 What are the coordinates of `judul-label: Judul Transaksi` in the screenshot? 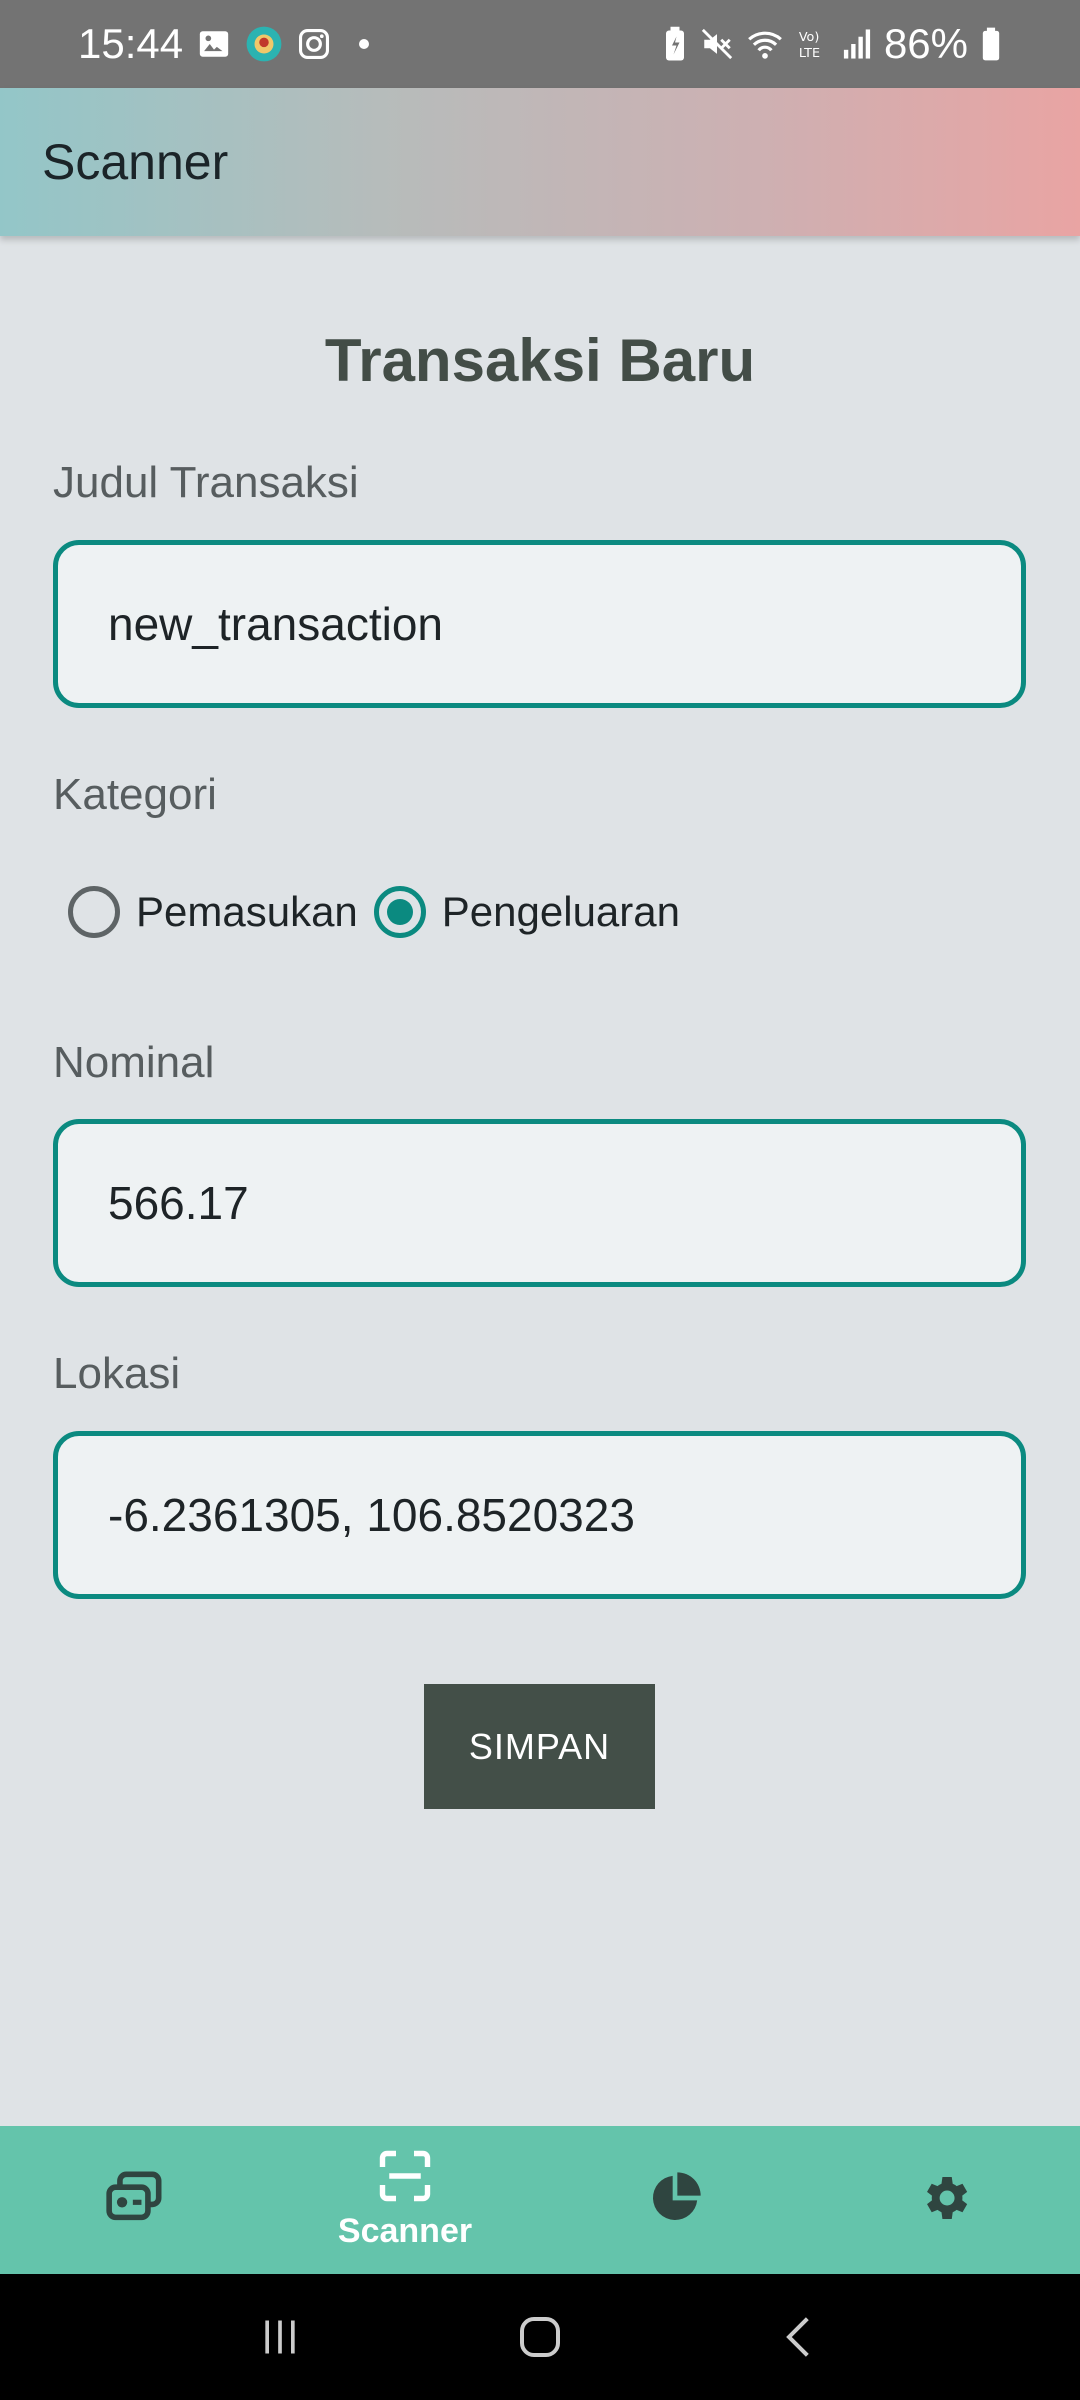 It's located at (206, 482).